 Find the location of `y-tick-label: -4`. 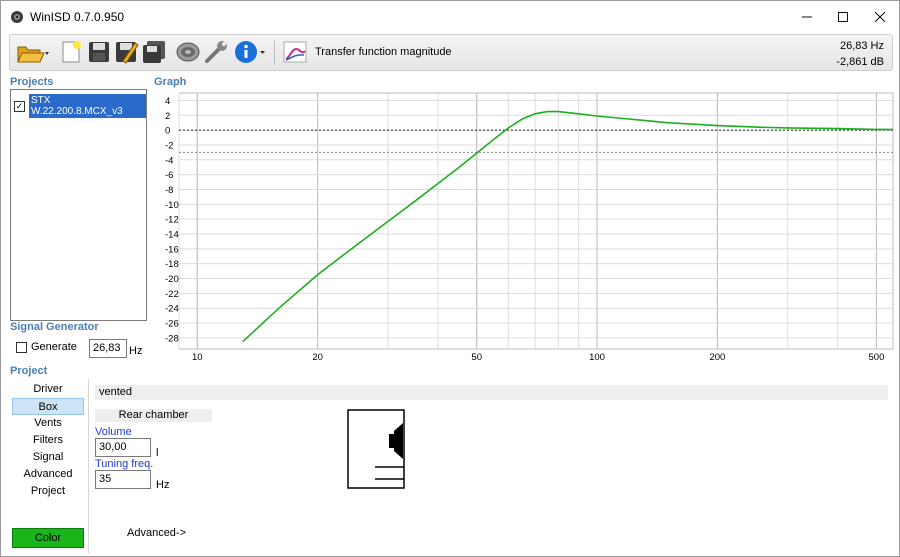

y-tick-label: -4 is located at coordinates (169, 160).